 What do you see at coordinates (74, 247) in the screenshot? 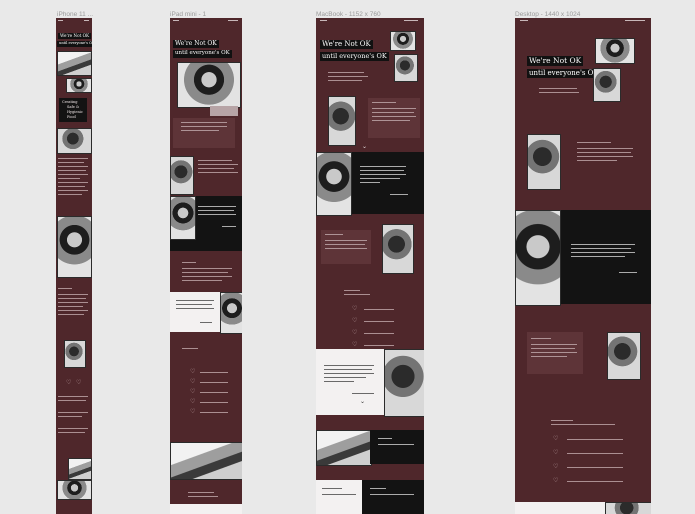
I see `tall-photo` at bounding box center [74, 247].